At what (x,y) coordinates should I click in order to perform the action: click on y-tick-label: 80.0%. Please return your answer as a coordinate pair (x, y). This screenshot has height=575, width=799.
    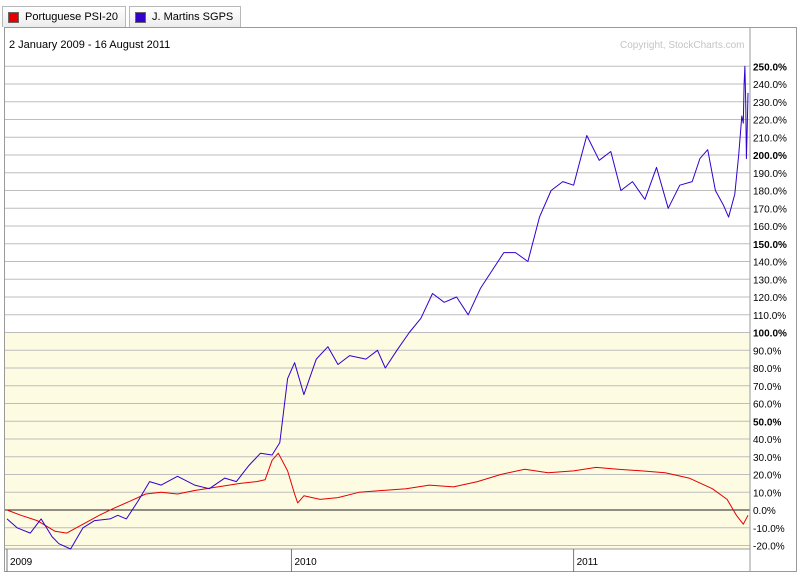
    Looking at the image, I should click on (767, 369).